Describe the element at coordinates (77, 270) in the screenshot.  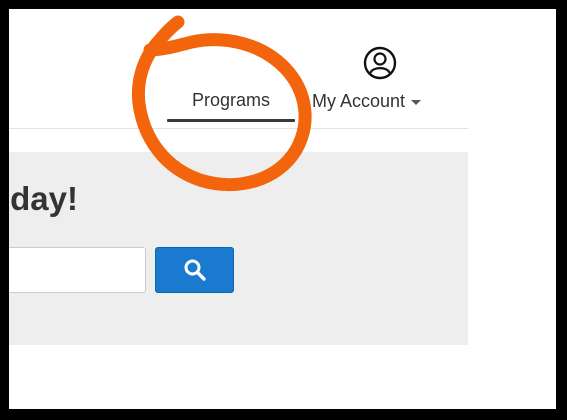
I see `search-input` at that location.